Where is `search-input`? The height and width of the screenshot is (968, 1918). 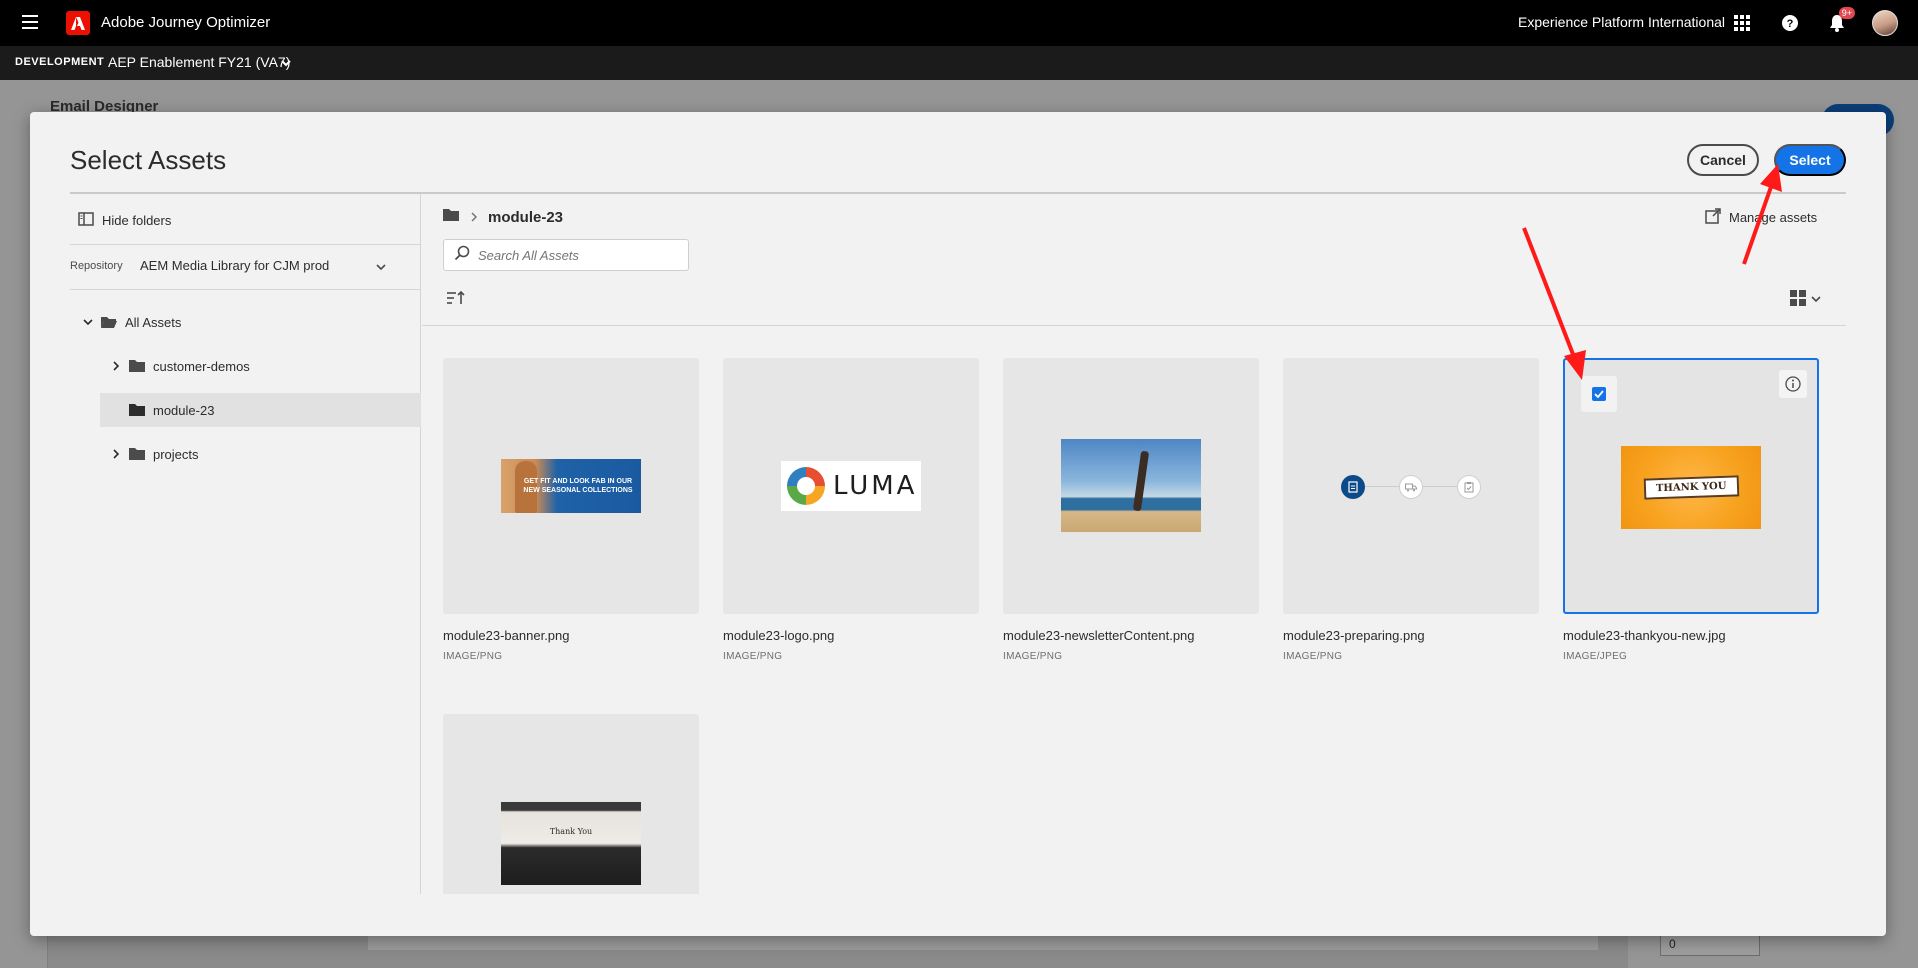
search-input is located at coordinates (578, 255).